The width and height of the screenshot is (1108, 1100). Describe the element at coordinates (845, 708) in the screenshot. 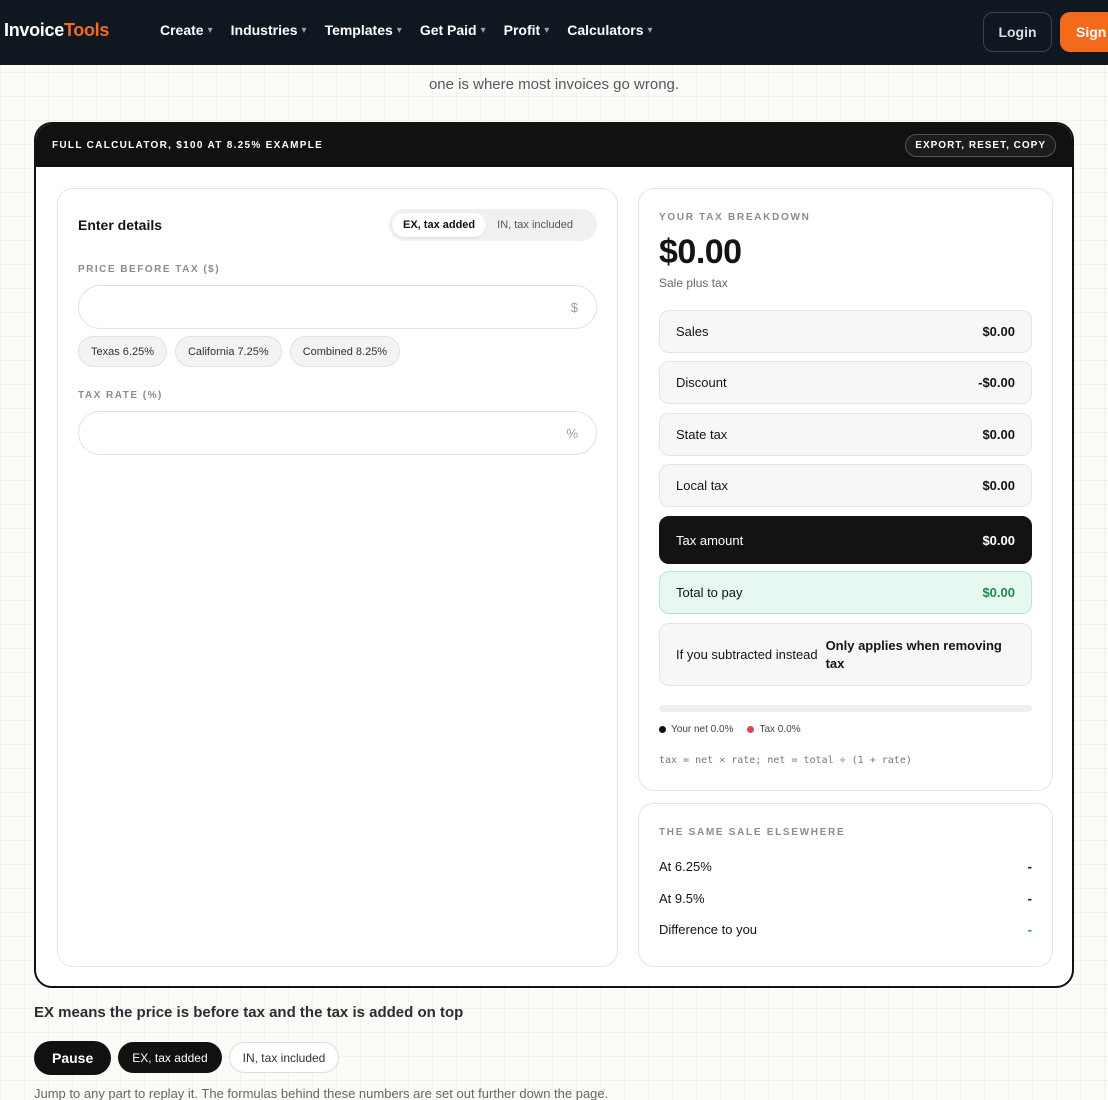

I see `net-tax-progress-bar` at that location.